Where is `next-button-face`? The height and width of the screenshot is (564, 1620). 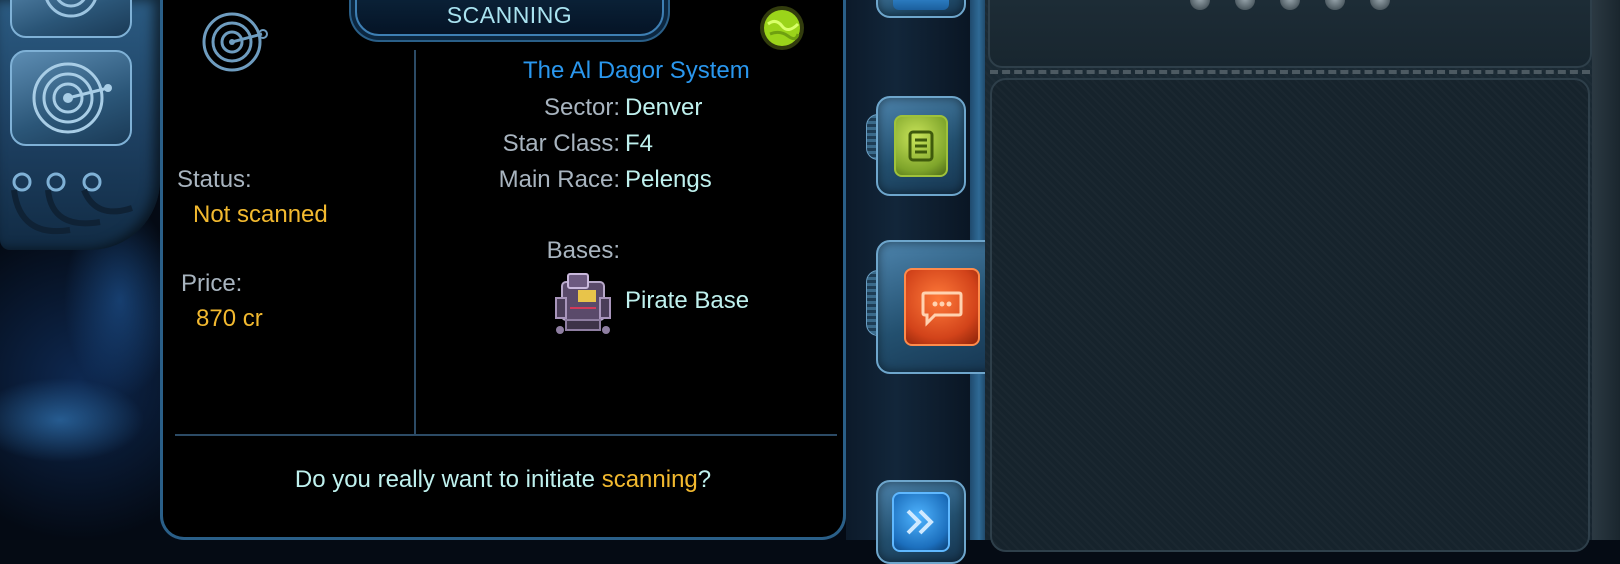
next-button-face is located at coordinates (921, 522).